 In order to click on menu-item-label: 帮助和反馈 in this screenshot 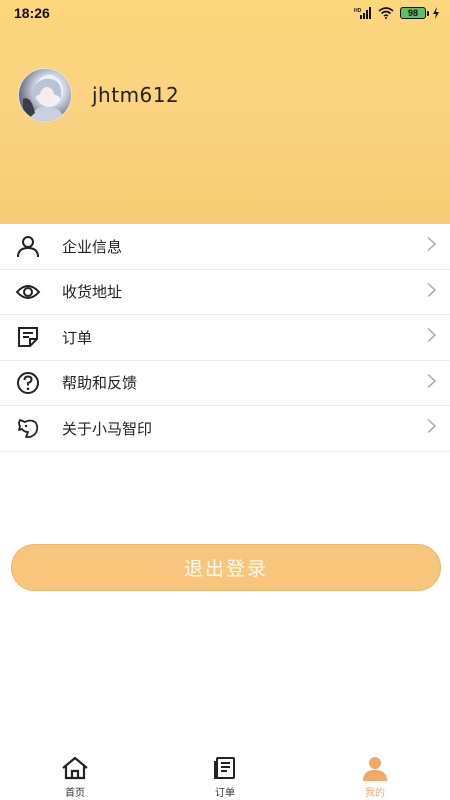, I will do `click(100, 383)`.